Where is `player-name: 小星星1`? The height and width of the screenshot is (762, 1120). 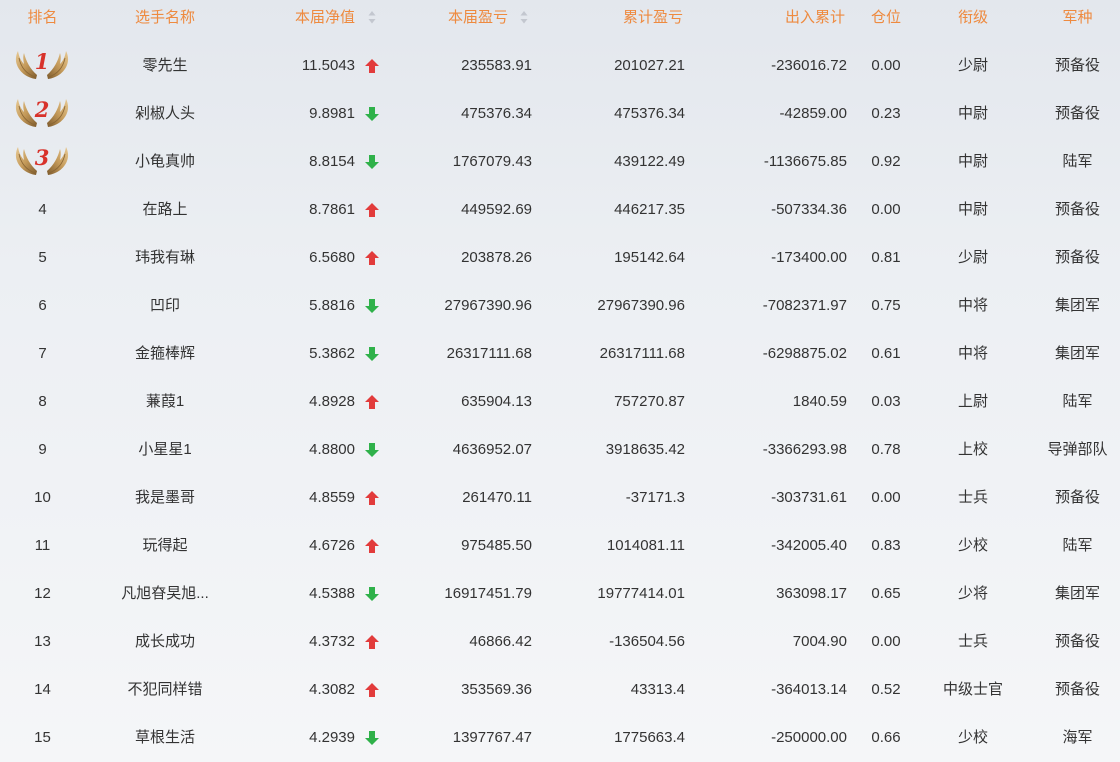 player-name: 小星星1 is located at coordinates (165, 450).